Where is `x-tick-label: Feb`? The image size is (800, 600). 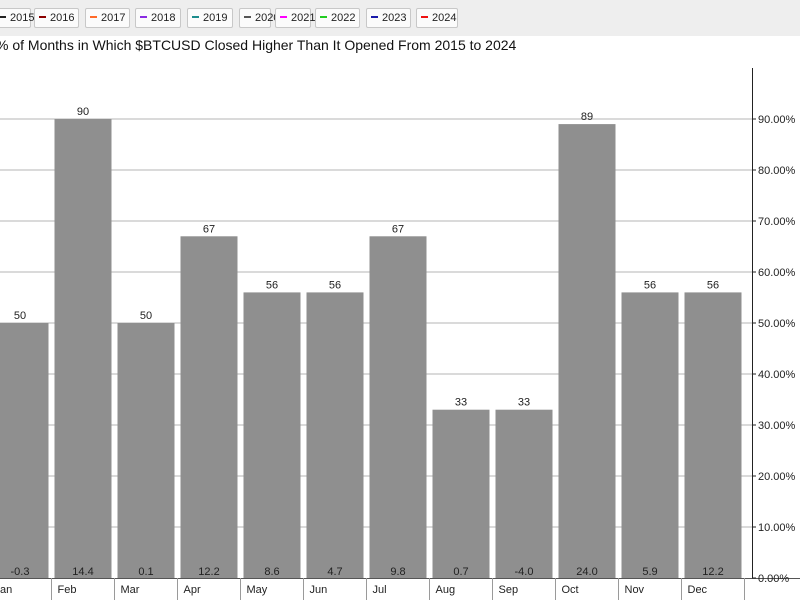 x-tick-label: Feb is located at coordinates (67, 590).